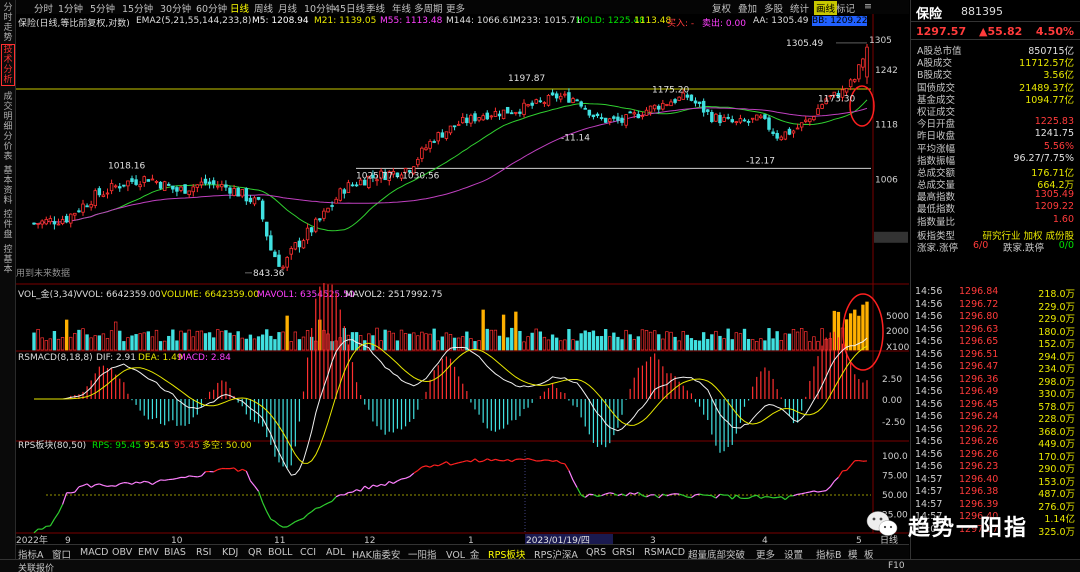 This screenshot has width=1080, height=572. What do you see at coordinates (401, 8) in the screenshot?
I see `period-12: 年线` at bounding box center [401, 8].